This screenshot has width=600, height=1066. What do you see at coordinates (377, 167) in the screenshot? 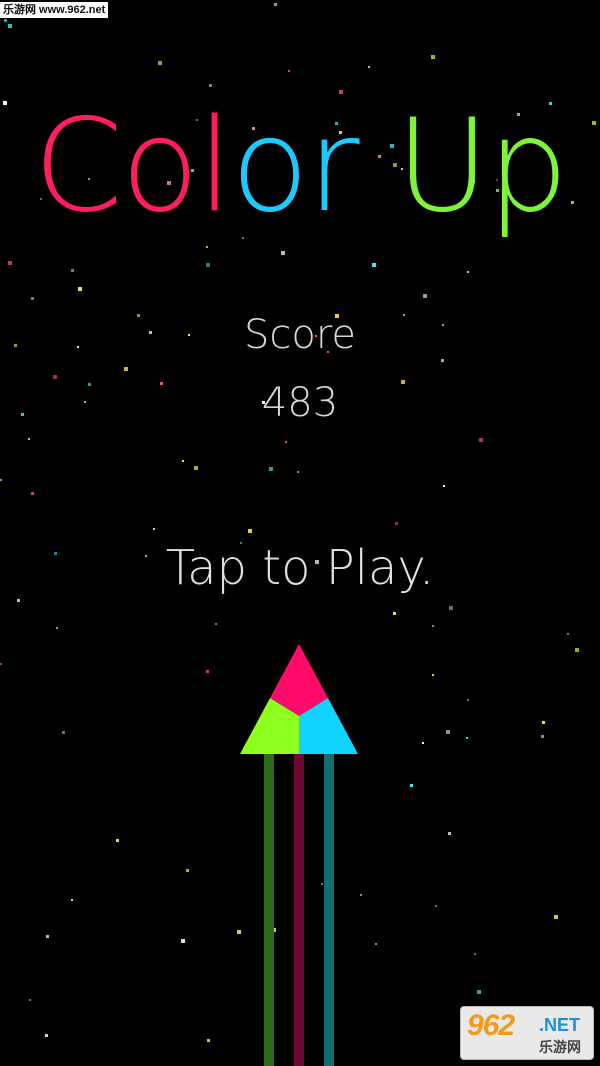
I see `title-letter` at bounding box center [377, 167].